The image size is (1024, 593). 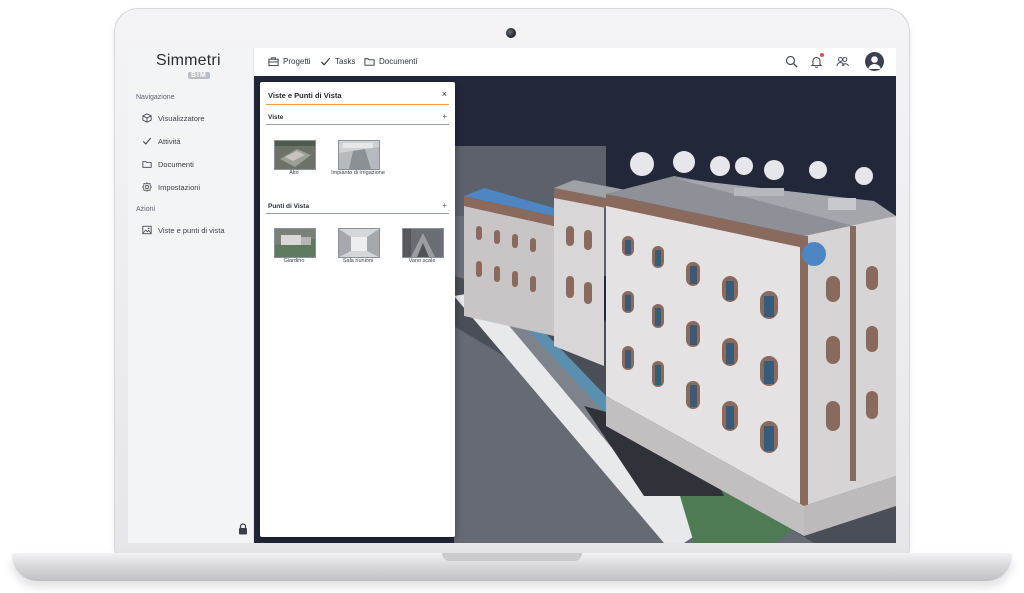 What do you see at coordinates (822, 55) in the screenshot?
I see `notification-badge` at bounding box center [822, 55].